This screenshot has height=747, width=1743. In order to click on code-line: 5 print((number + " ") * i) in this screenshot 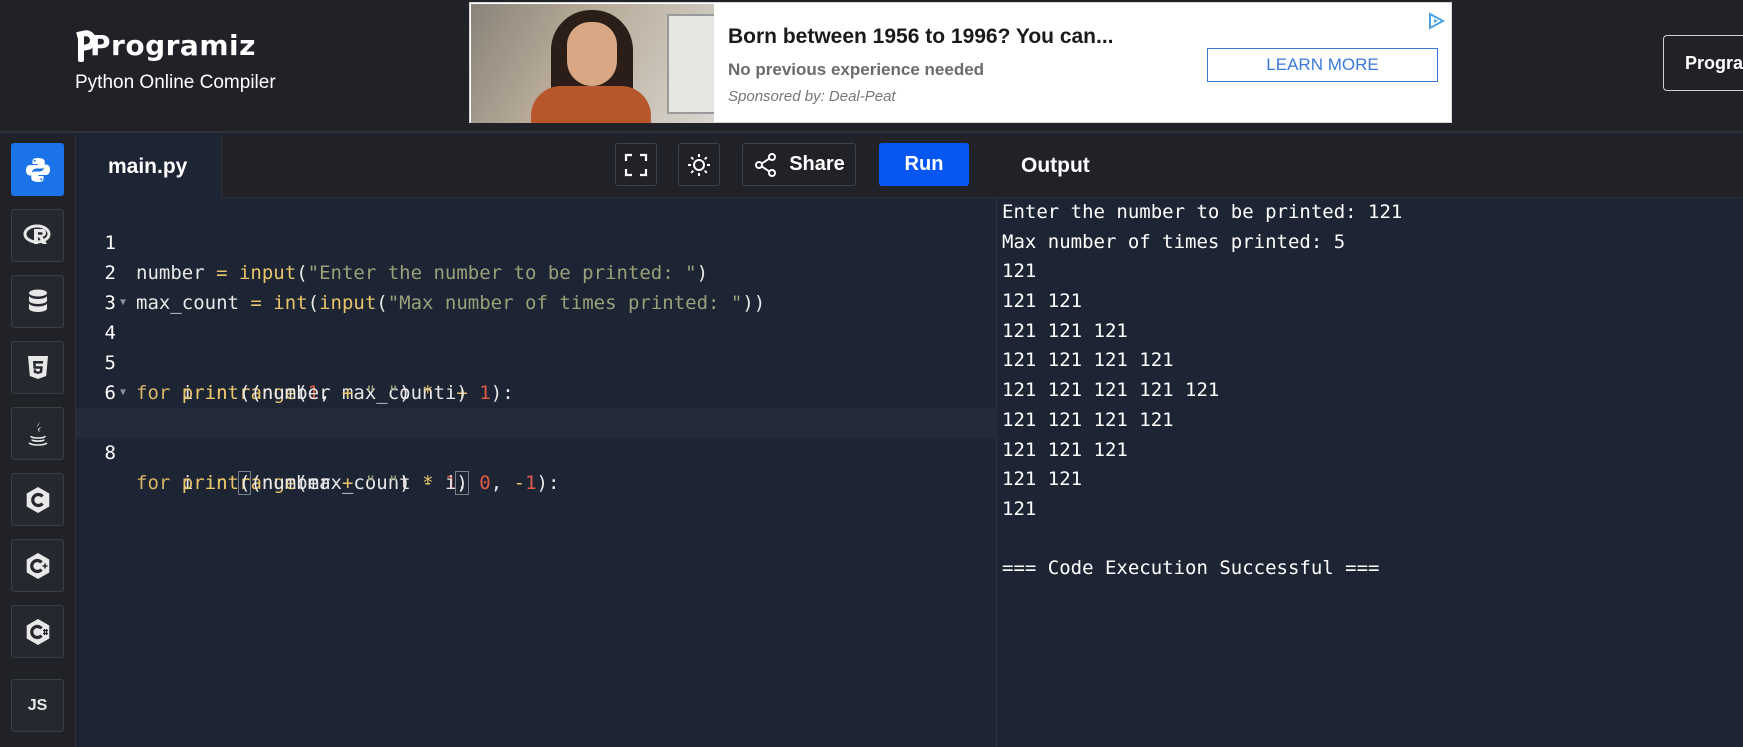, I will do `click(536, 361)`.